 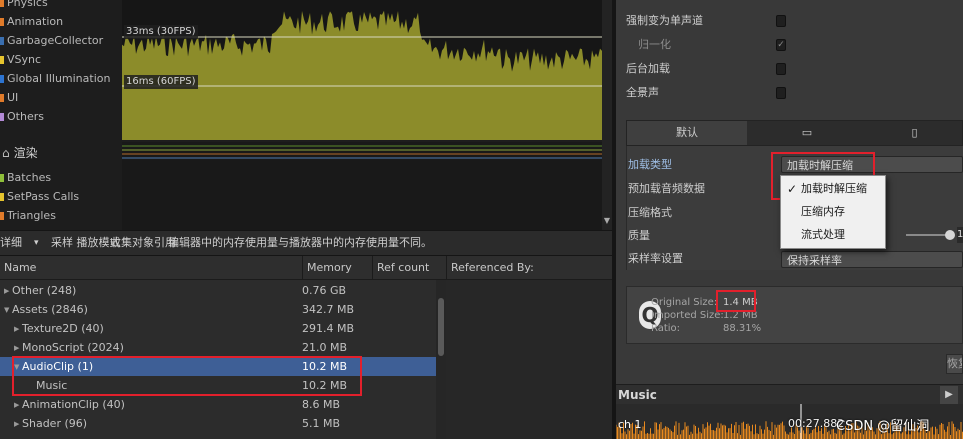 What do you see at coordinates (607, 115) in the screenshot?
I see `chart-scrollbar` at bounding box center [607, 115].